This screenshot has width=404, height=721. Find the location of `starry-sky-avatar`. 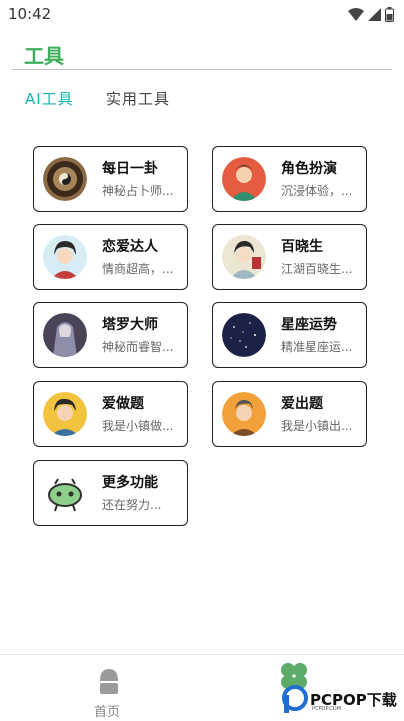

starry-sky-avatar is located at coordinates (244, 335).